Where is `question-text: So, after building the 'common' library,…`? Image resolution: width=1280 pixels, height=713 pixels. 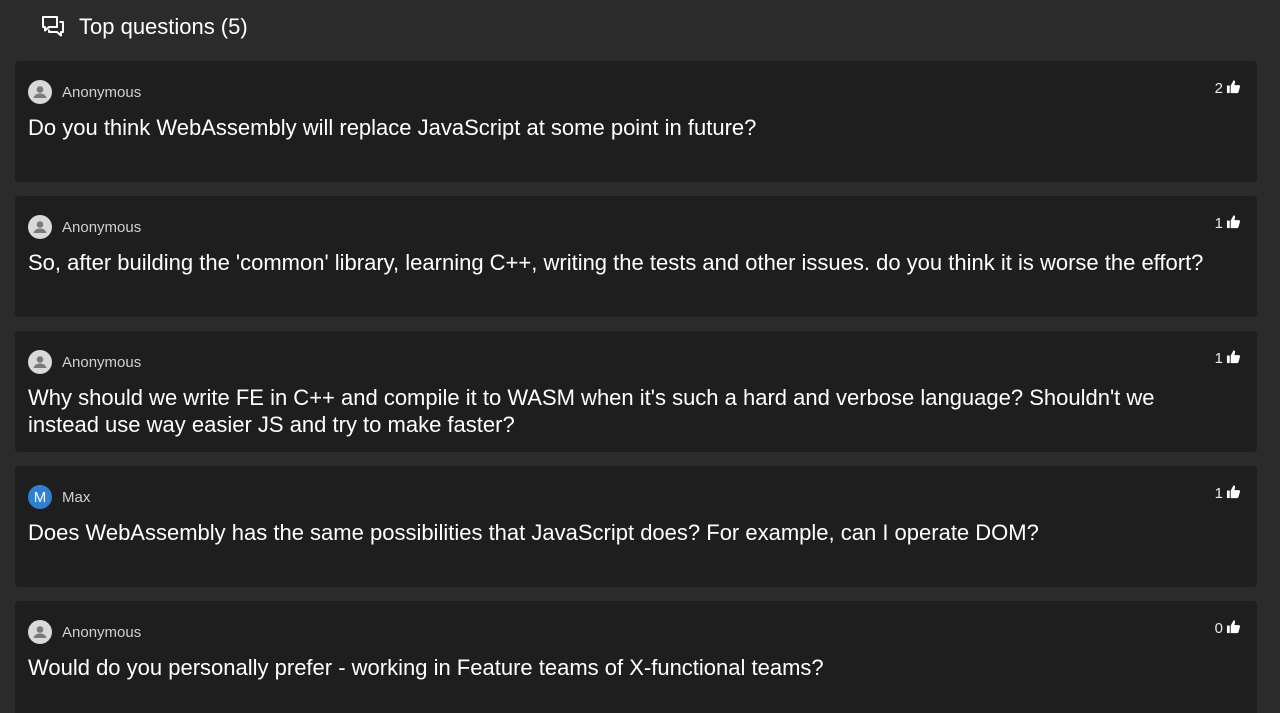 question-text: So, after building the 'common' library,… is located at coordinates (616, 262).